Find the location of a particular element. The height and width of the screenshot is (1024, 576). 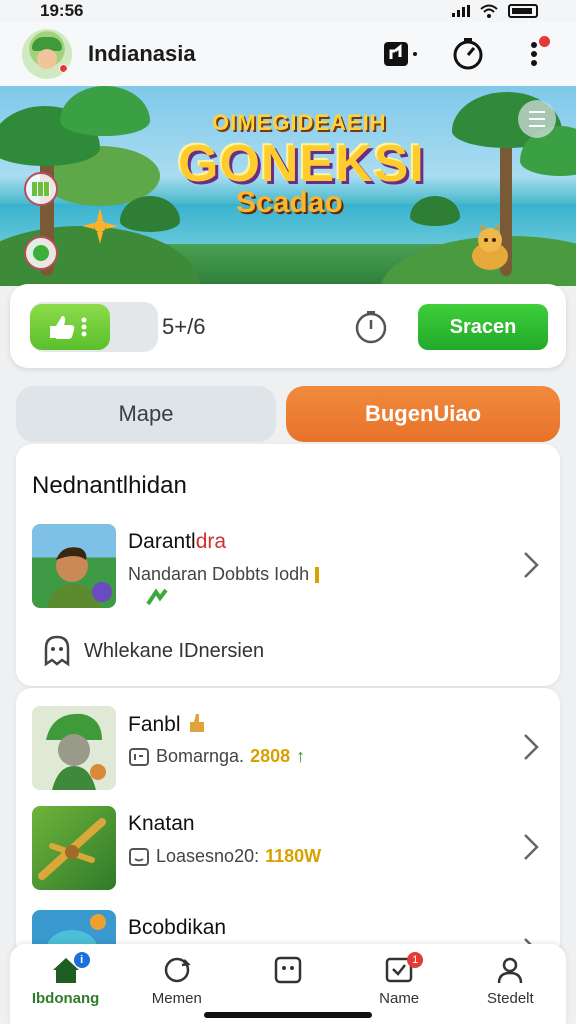

item-title-text: Fanbl is located at coordinates (154, 724).